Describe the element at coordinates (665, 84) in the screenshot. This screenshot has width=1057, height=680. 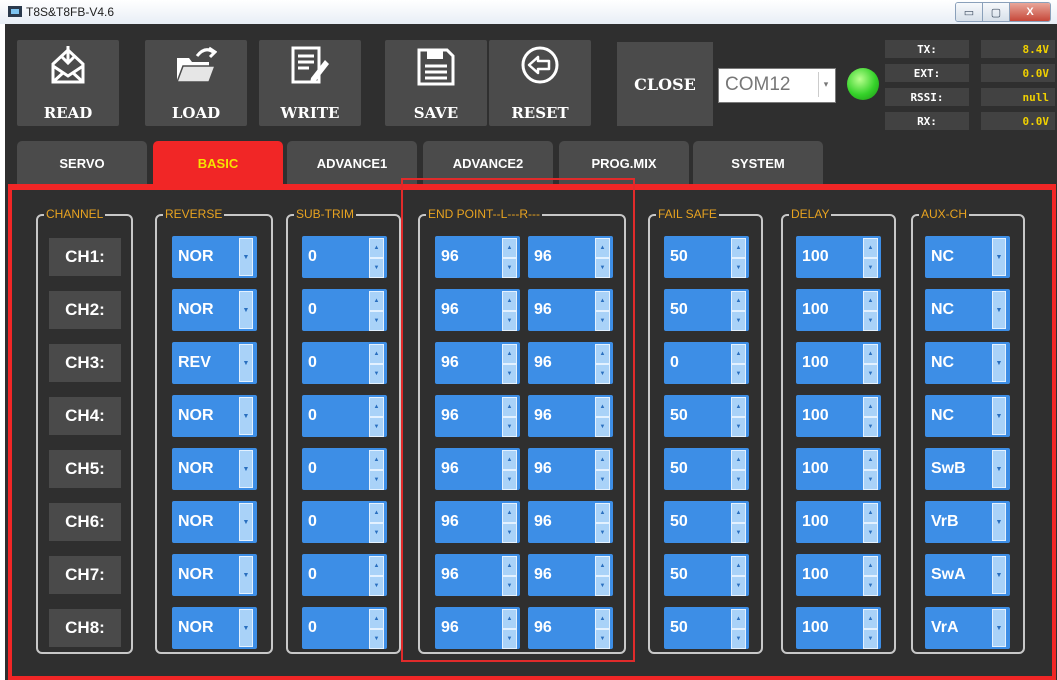
I see `close-port-button: CLOSE` at that location.